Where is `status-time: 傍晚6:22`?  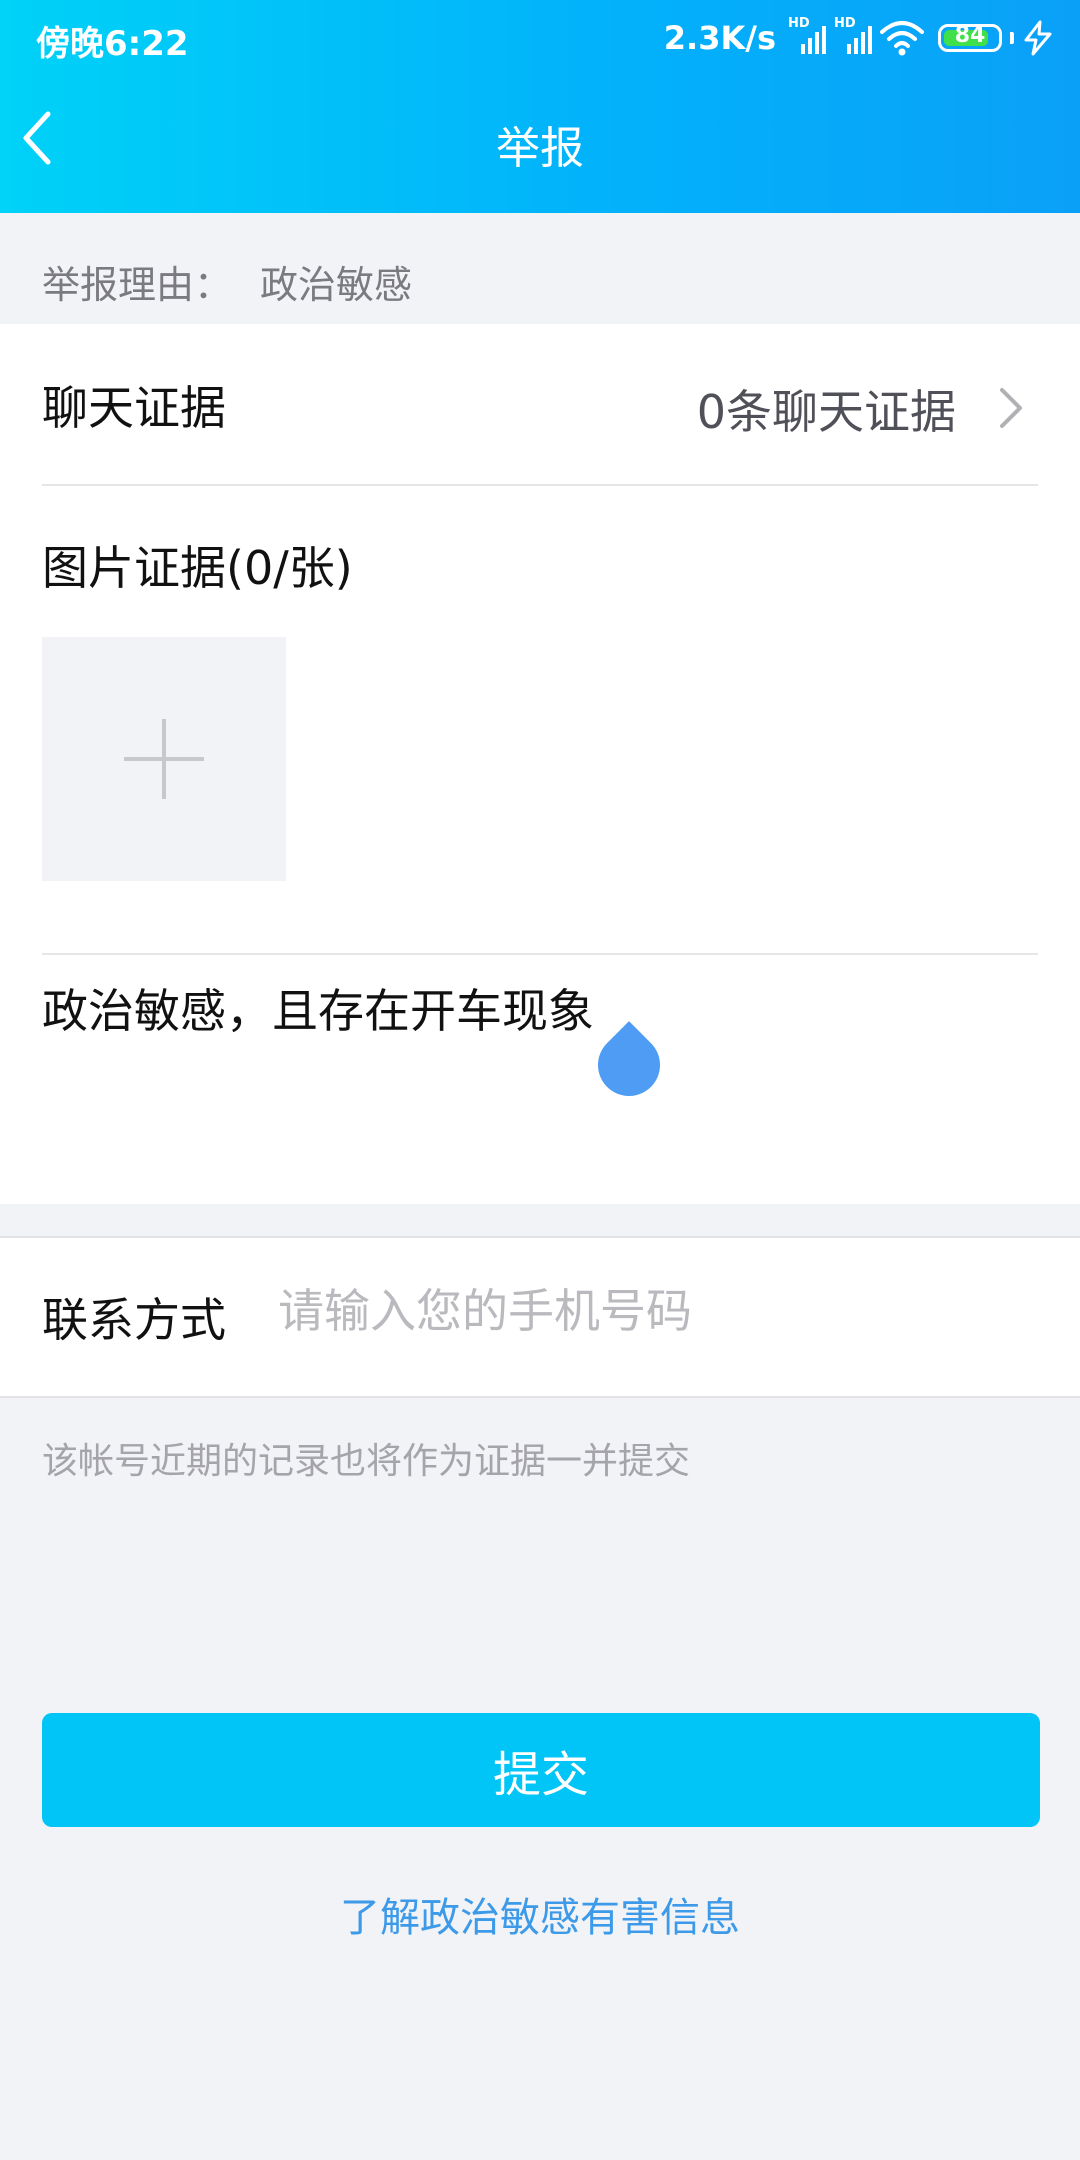 status-time: 傍晚6:22 is located at coordinates (112, 44).